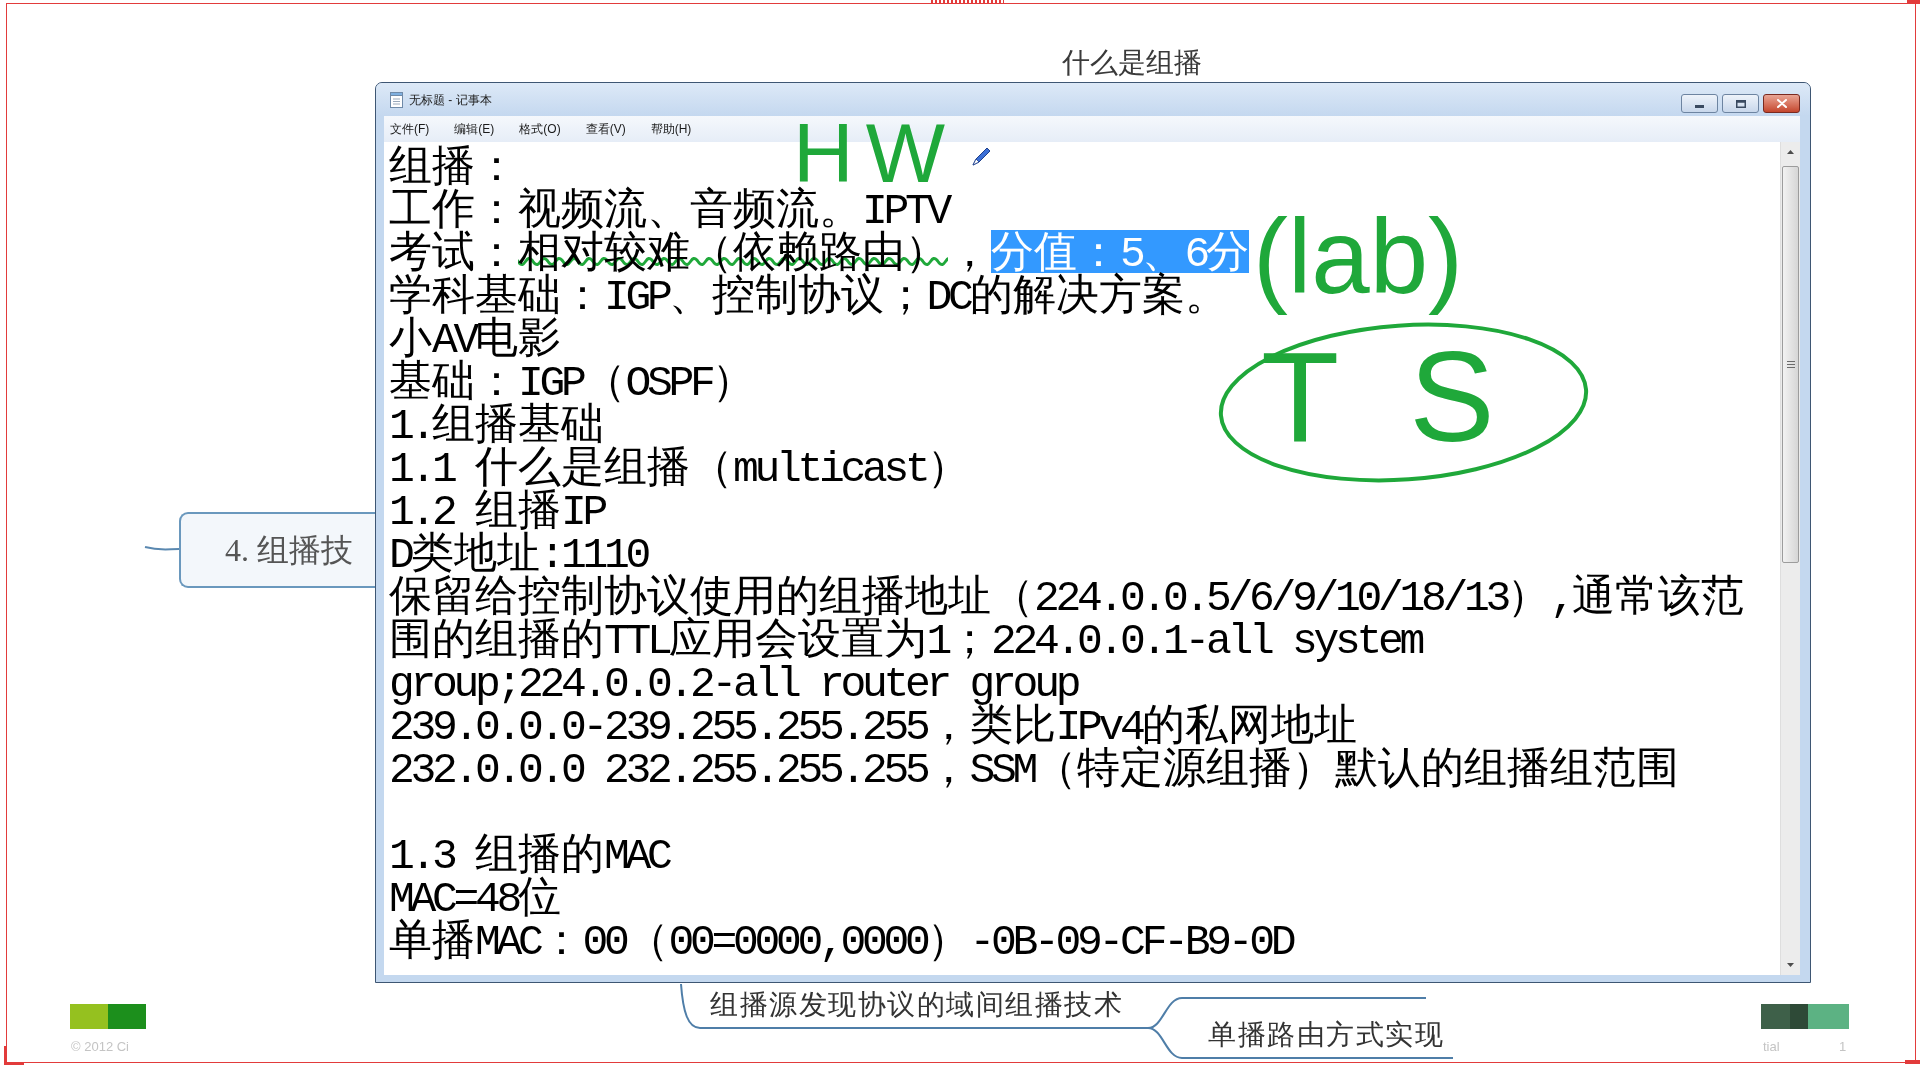 Image resolution: width=1920 pixels, height=1080 pixels. What do you see at coordinates (1378, 397) in the screenshot?
I see `handwritten-text: TS` at bounding box center [1378, 397].